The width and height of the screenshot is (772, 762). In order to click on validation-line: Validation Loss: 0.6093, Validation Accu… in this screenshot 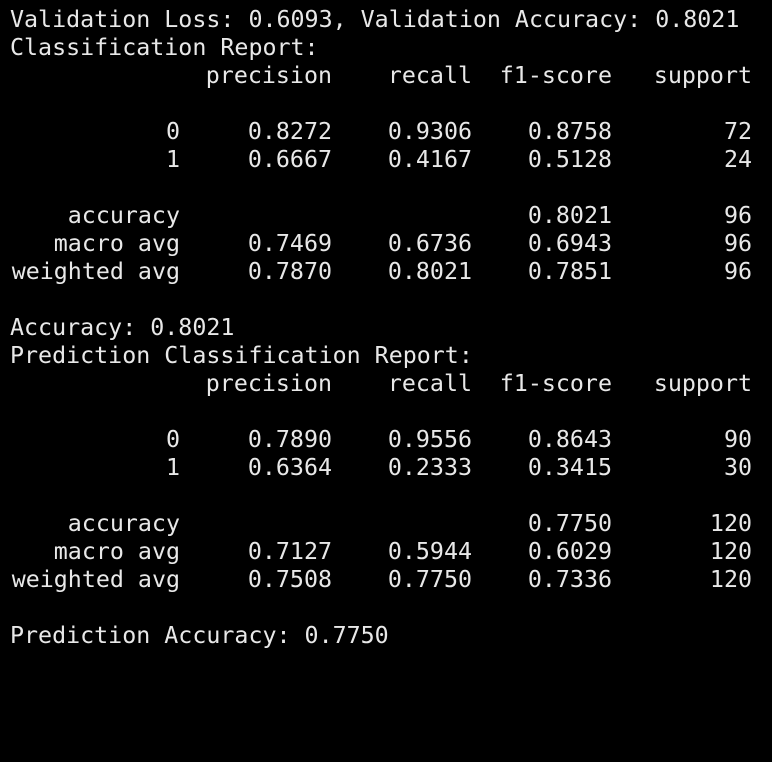, I will do `click(375, 19)`.